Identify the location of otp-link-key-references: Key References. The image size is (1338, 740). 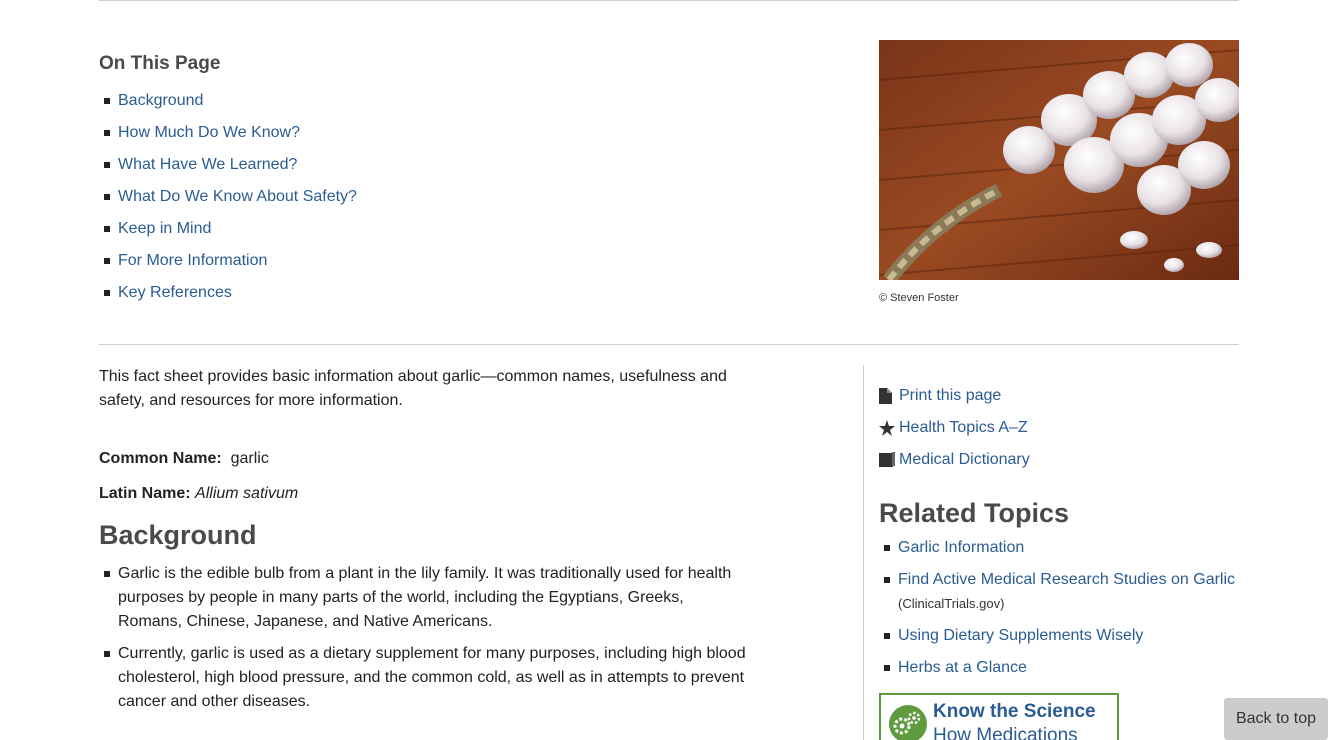
(175, 292).